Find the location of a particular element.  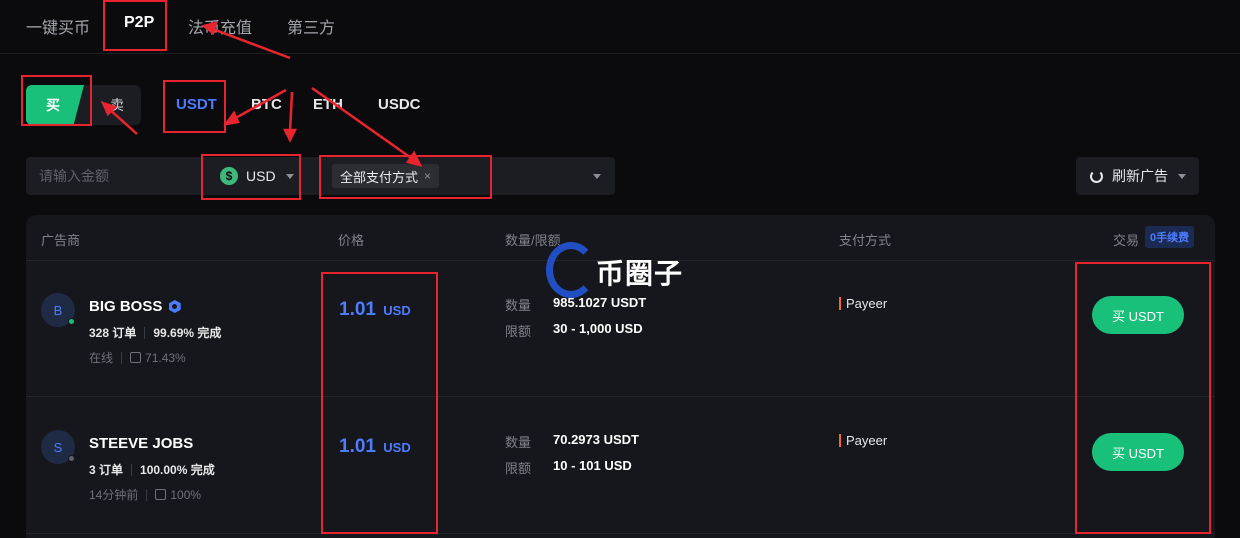

currency-select: $ USD is located at coordinates (270, 176).